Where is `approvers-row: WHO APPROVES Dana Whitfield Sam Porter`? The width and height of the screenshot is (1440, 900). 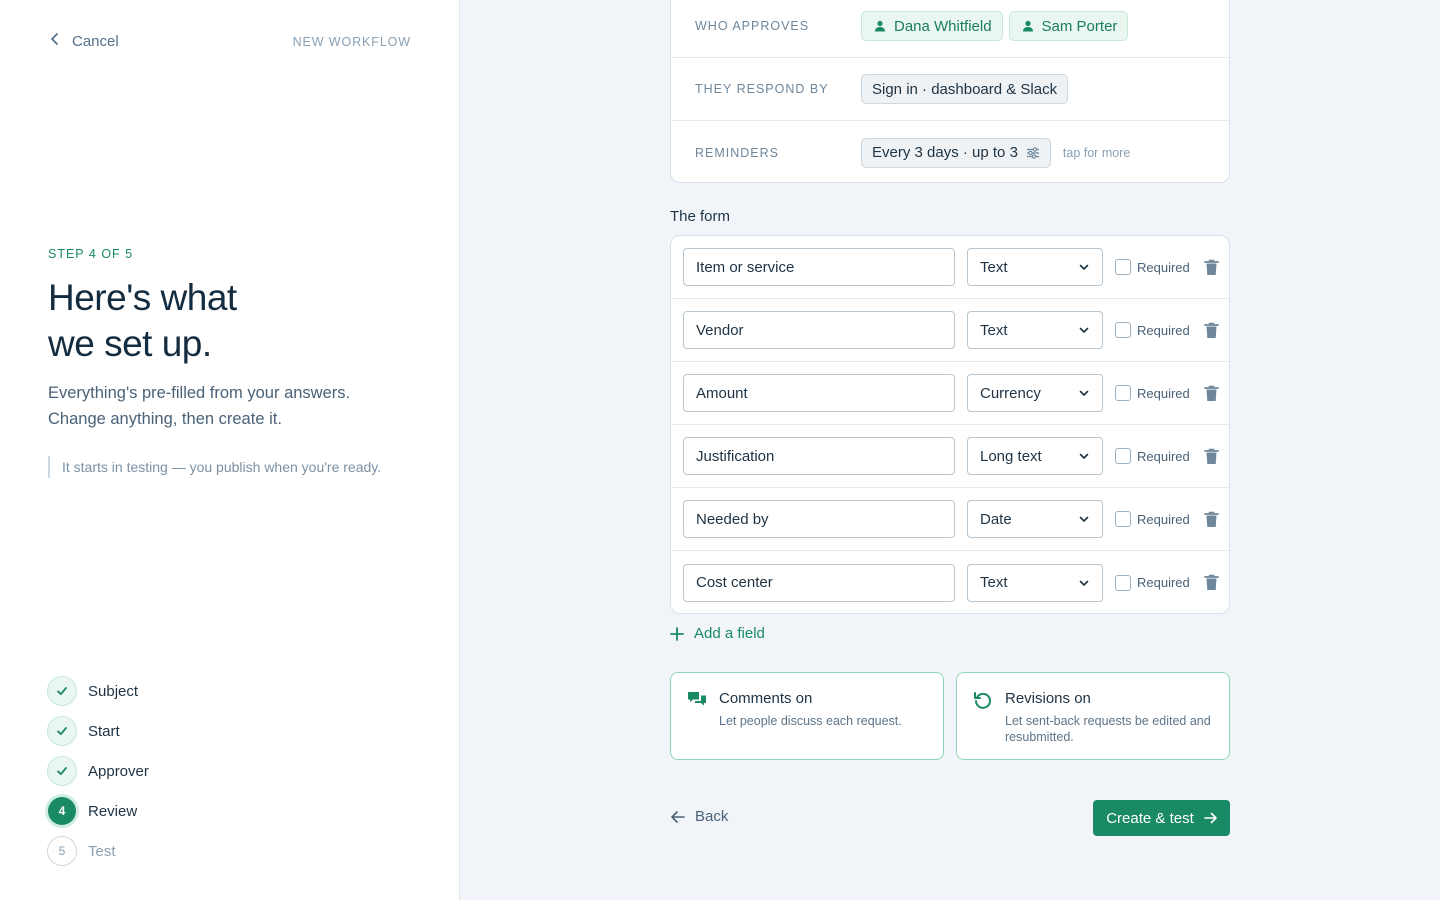 approvers-row: WHO APPROVES Dana Whitfield Sam Porter is located at coordinates (950, 29).